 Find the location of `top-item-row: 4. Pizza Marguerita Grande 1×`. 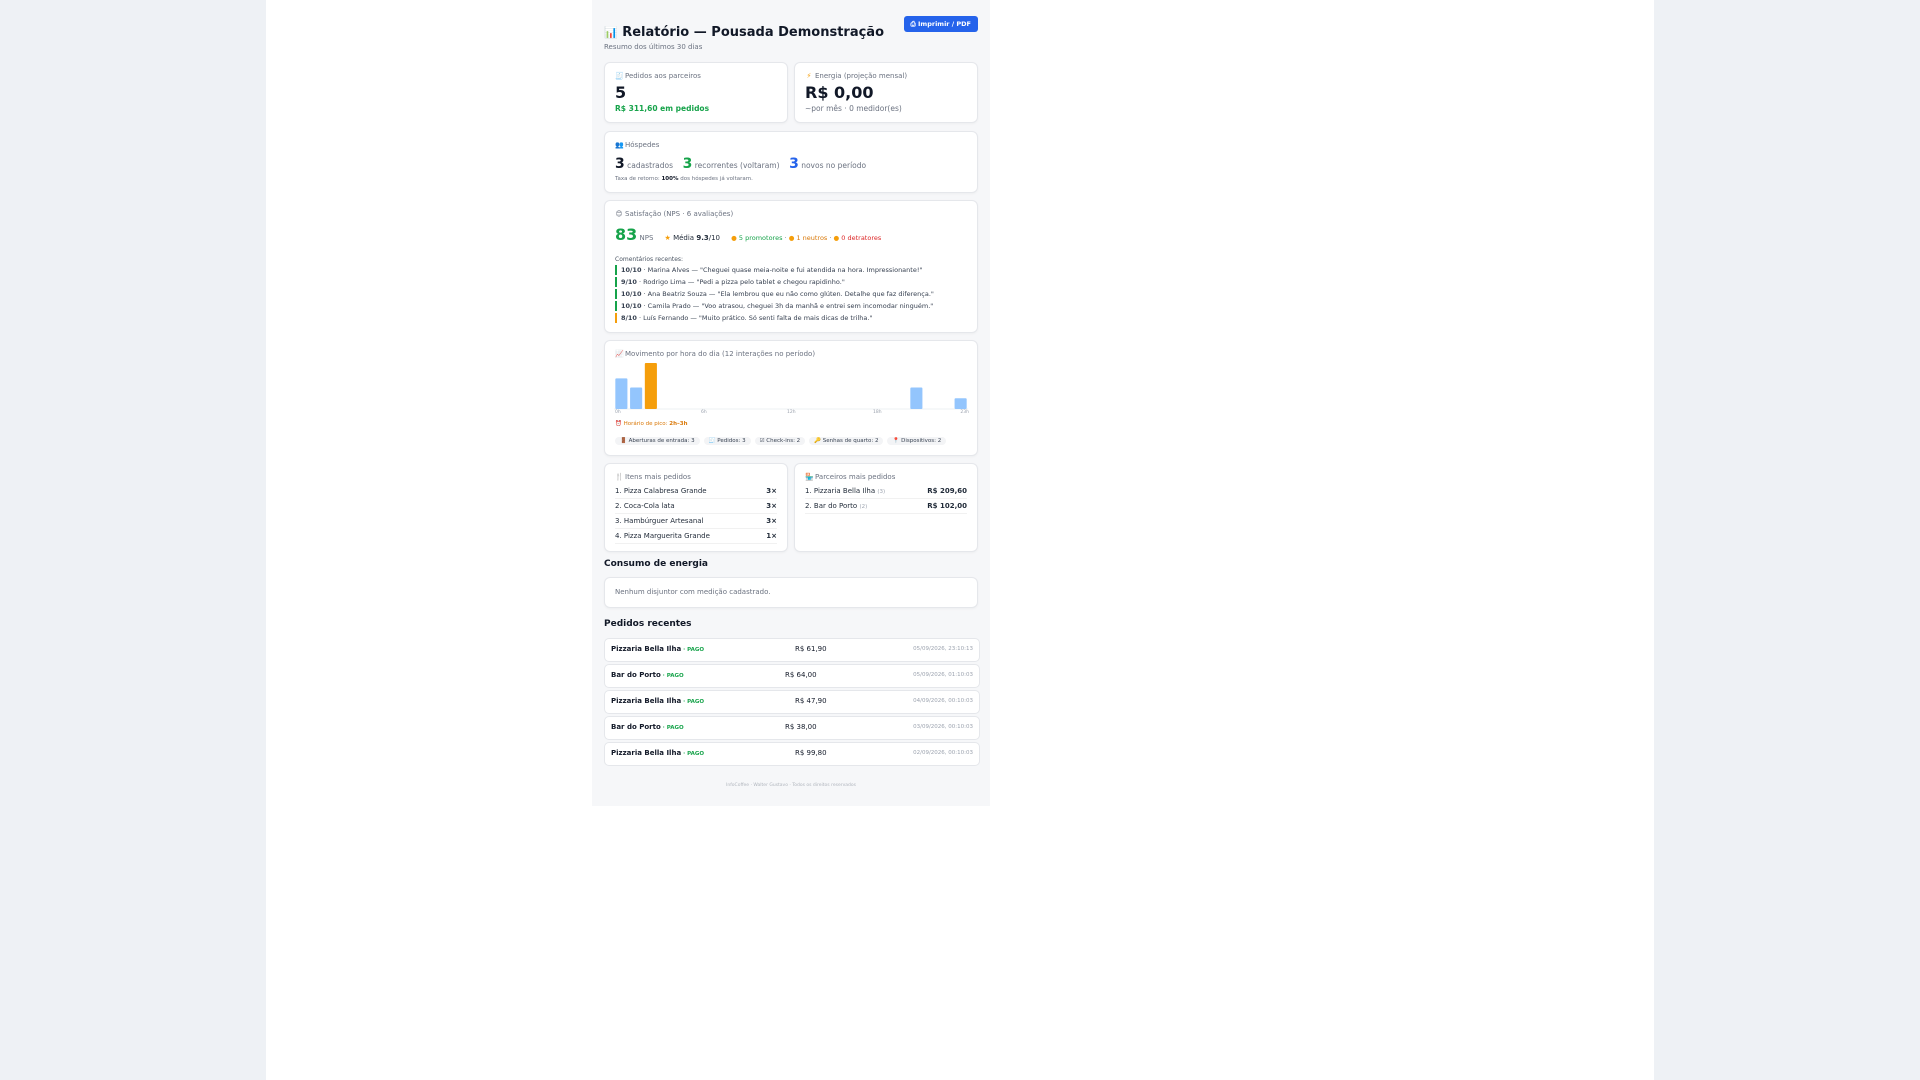

top-item-row: 4. Pizza Marguerita Grande 1× is located at coordinates (696, 536).